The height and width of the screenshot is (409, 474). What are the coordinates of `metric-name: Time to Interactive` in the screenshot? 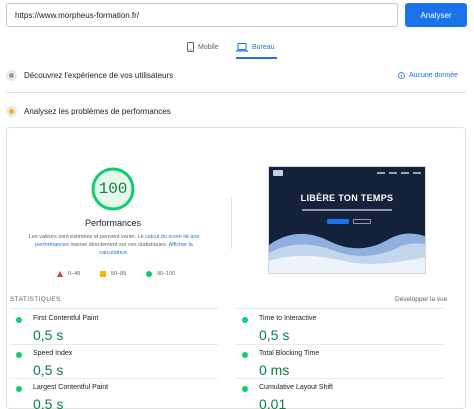 It's located at (288, 318).